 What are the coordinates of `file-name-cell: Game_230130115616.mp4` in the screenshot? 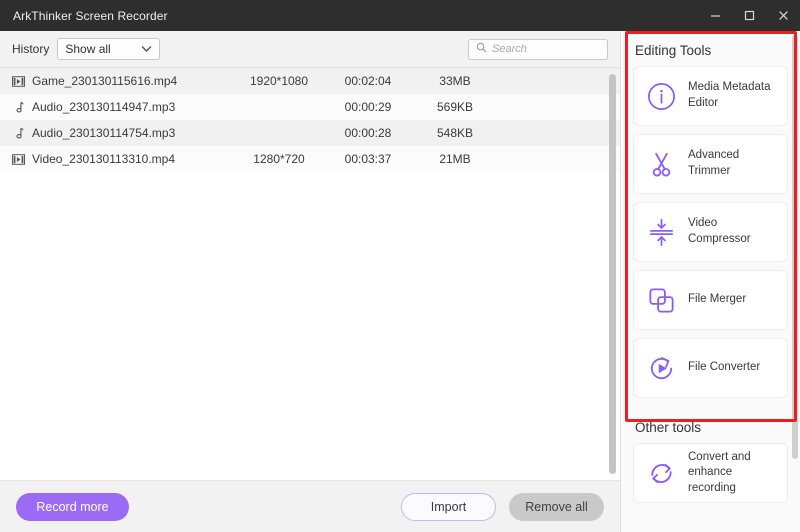 It's located at (118, 81).